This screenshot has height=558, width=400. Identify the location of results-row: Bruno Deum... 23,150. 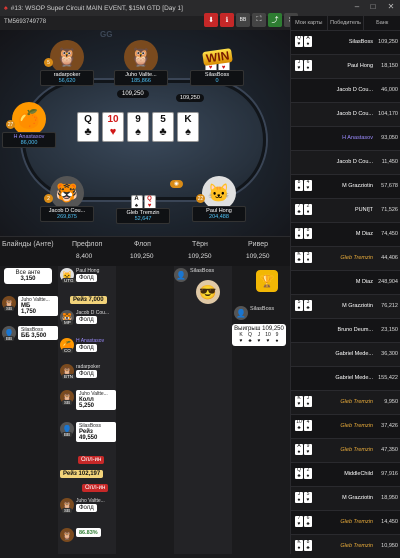
(345, 330).